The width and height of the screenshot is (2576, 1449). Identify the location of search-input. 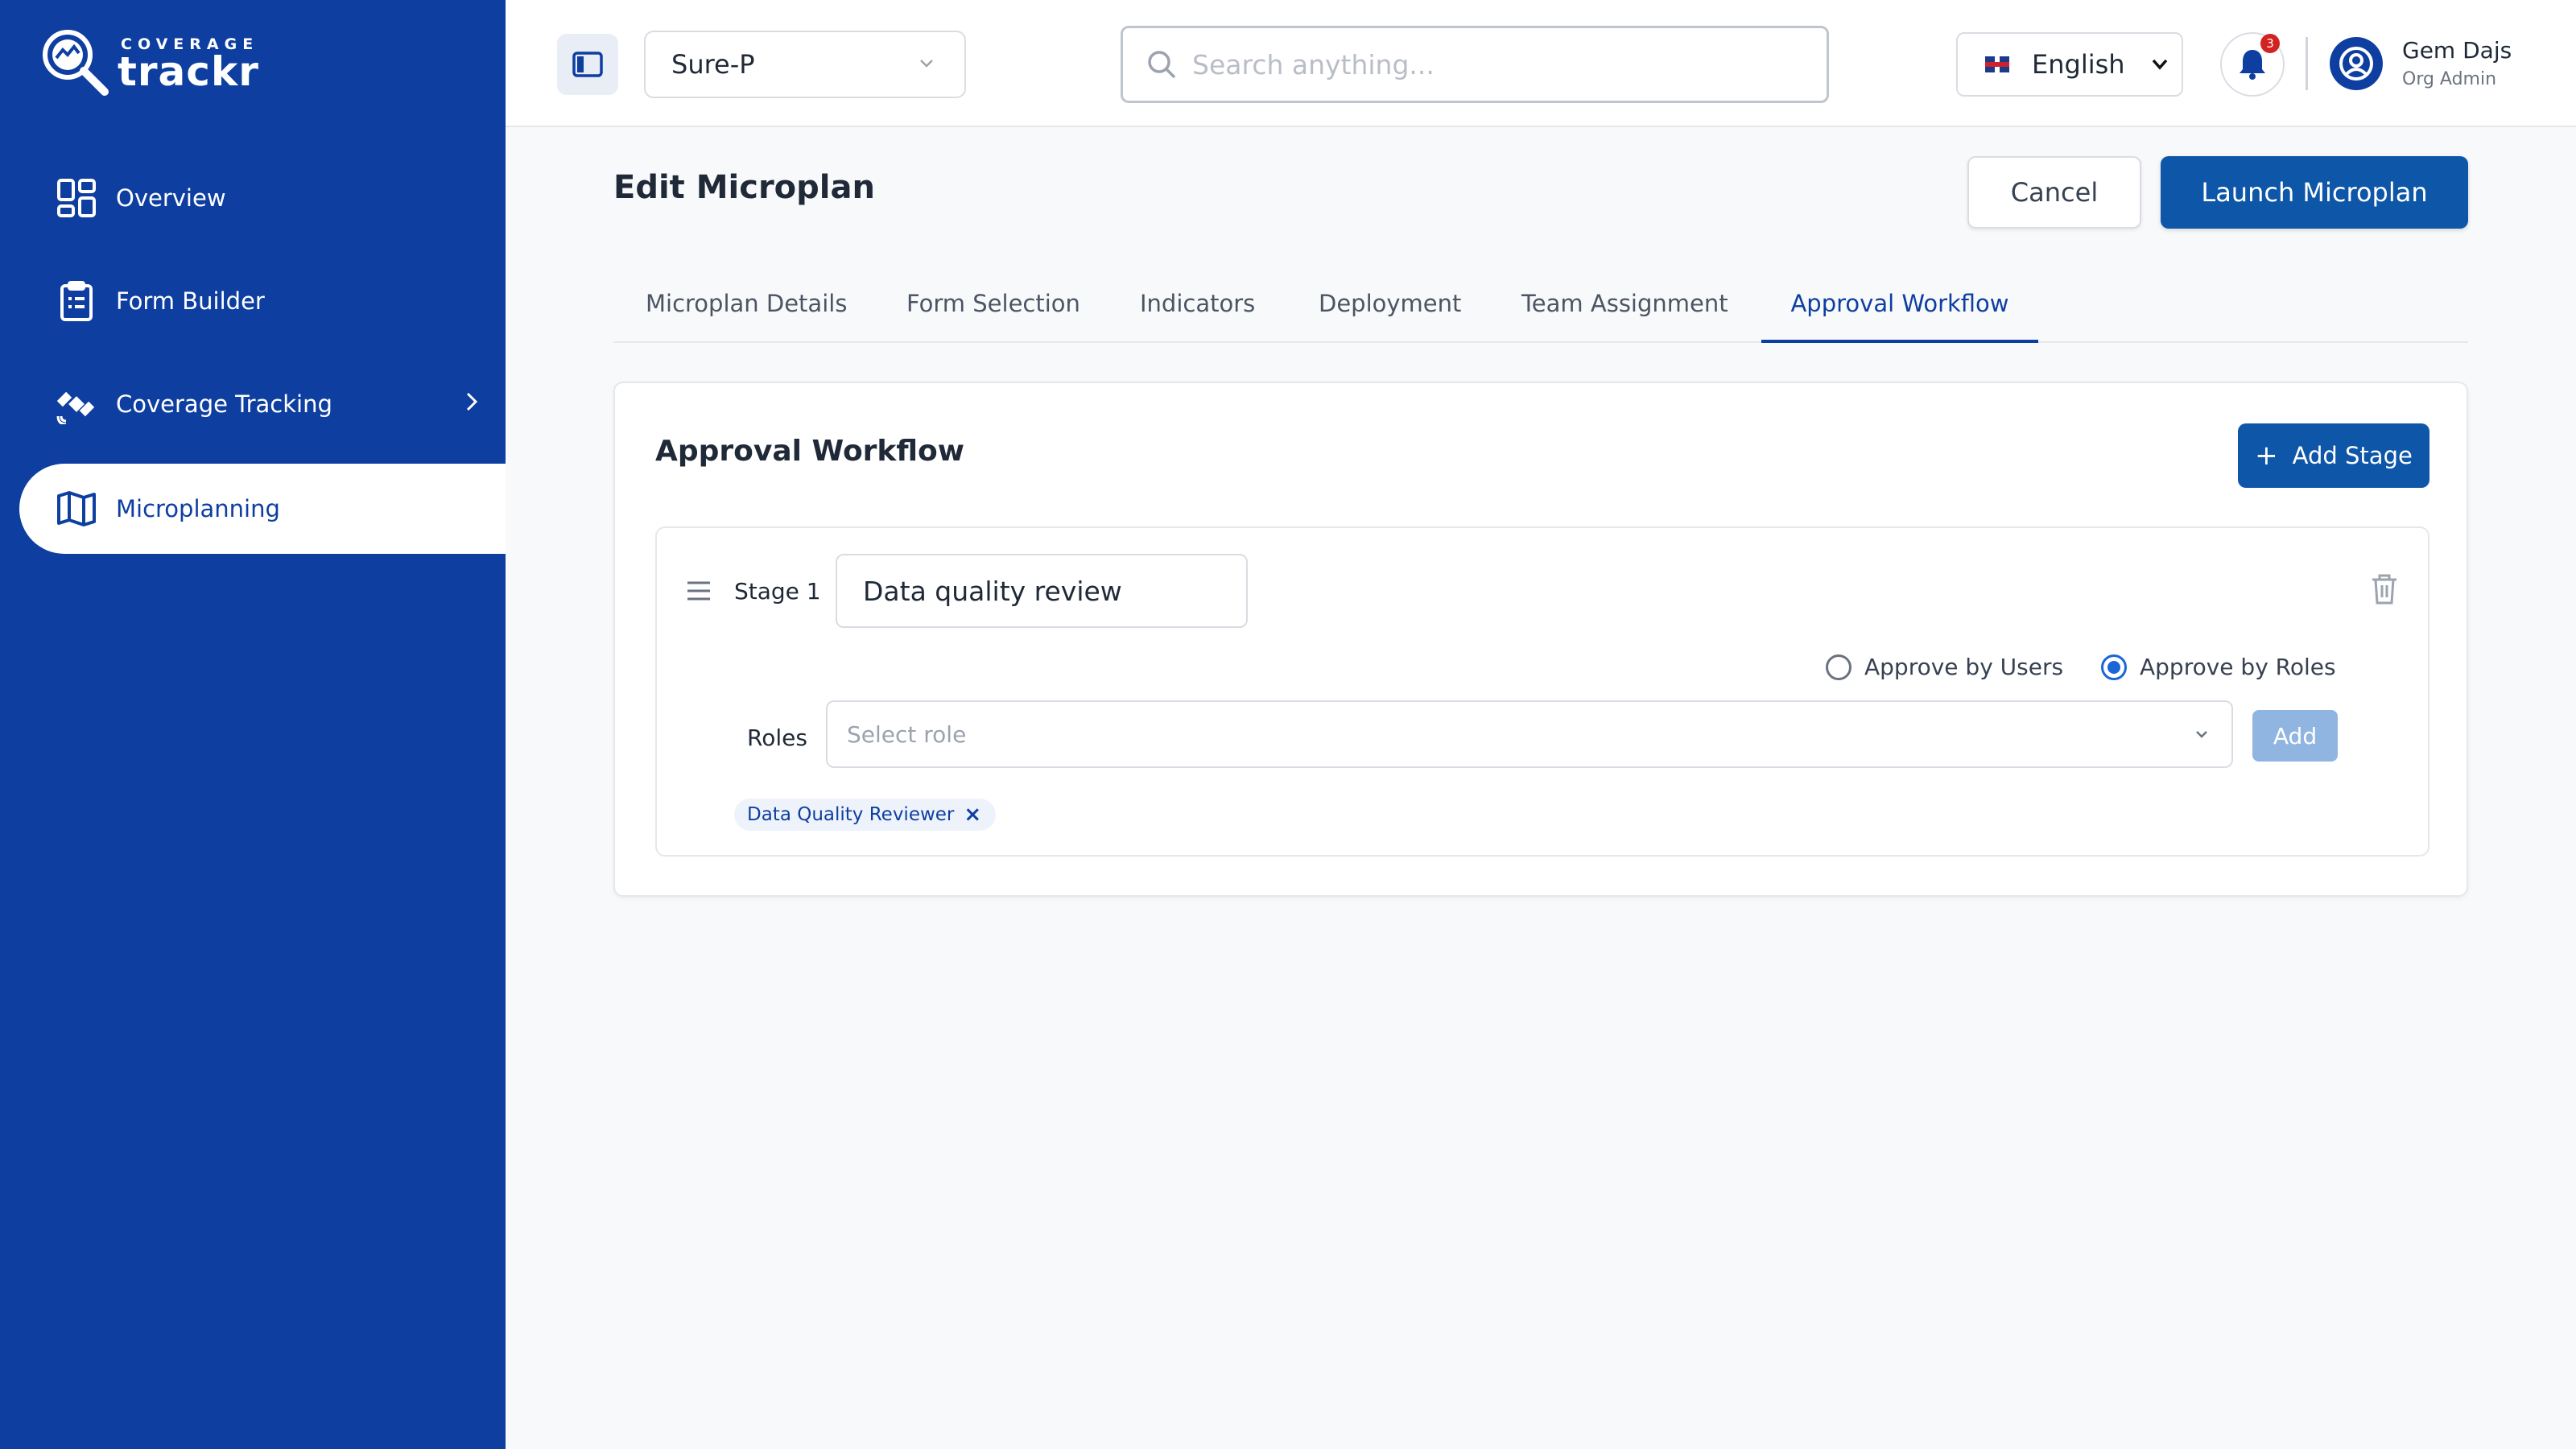
(1498, 64).